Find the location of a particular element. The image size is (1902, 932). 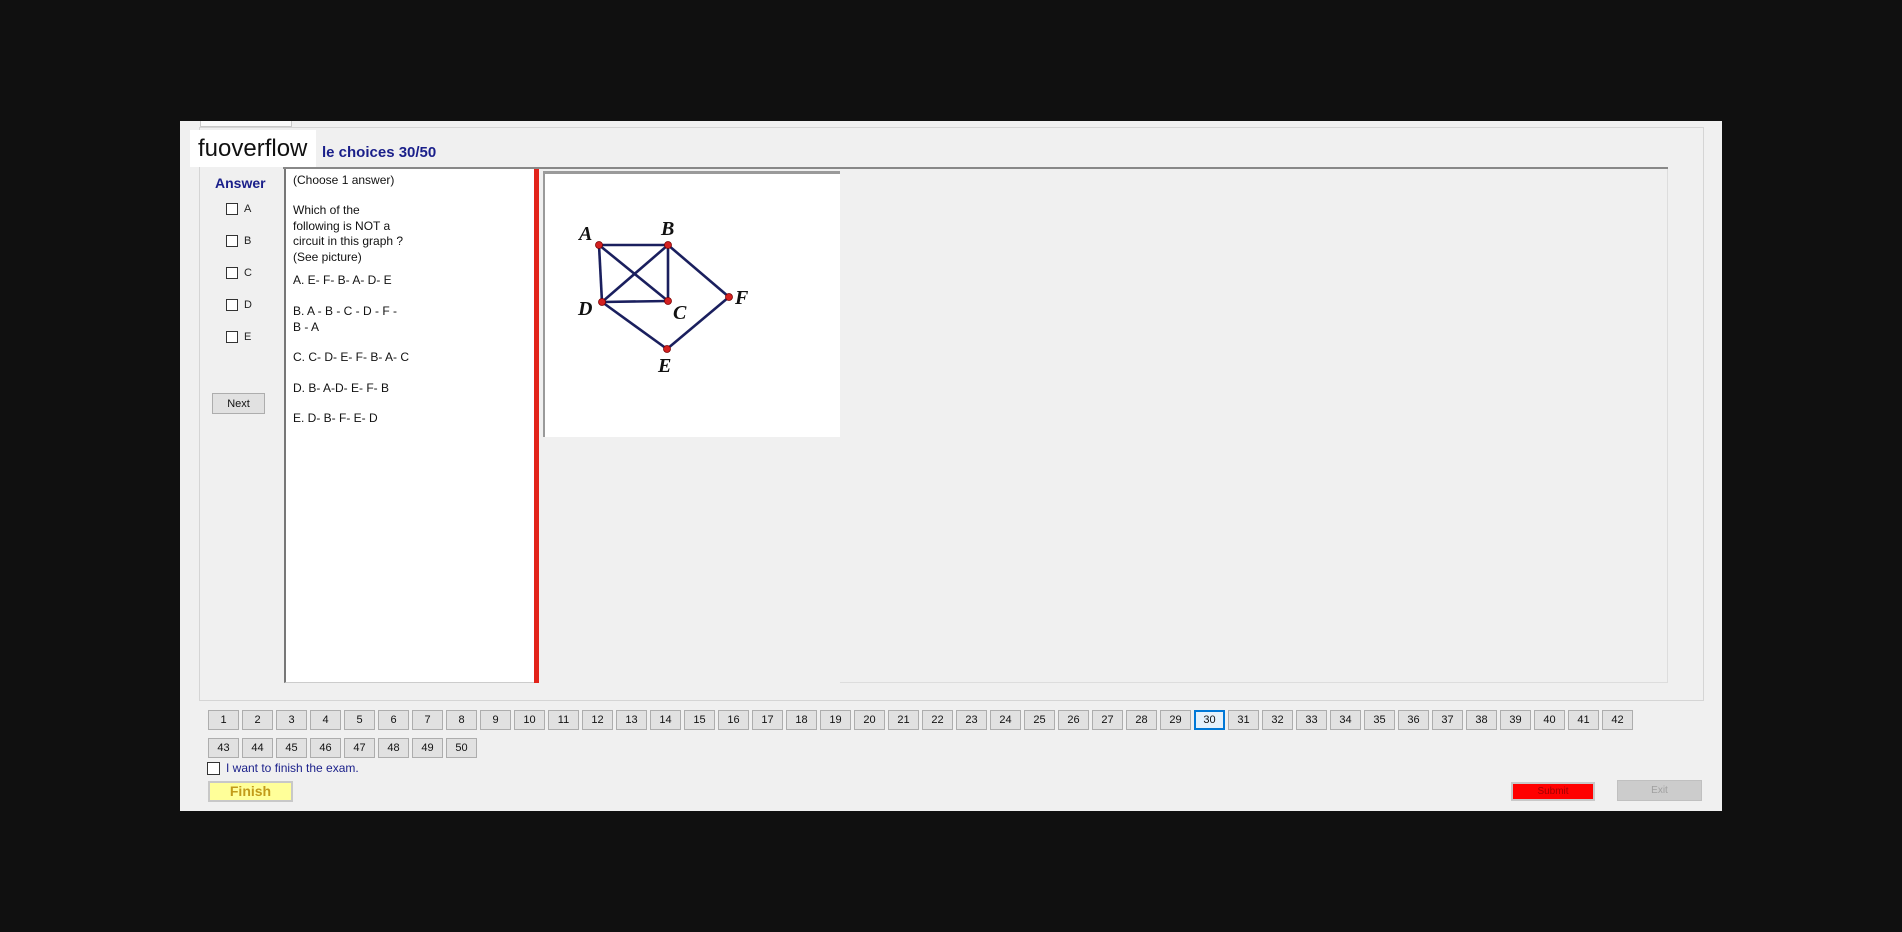

graph-vertex-b is located at coordinates (668, 245).